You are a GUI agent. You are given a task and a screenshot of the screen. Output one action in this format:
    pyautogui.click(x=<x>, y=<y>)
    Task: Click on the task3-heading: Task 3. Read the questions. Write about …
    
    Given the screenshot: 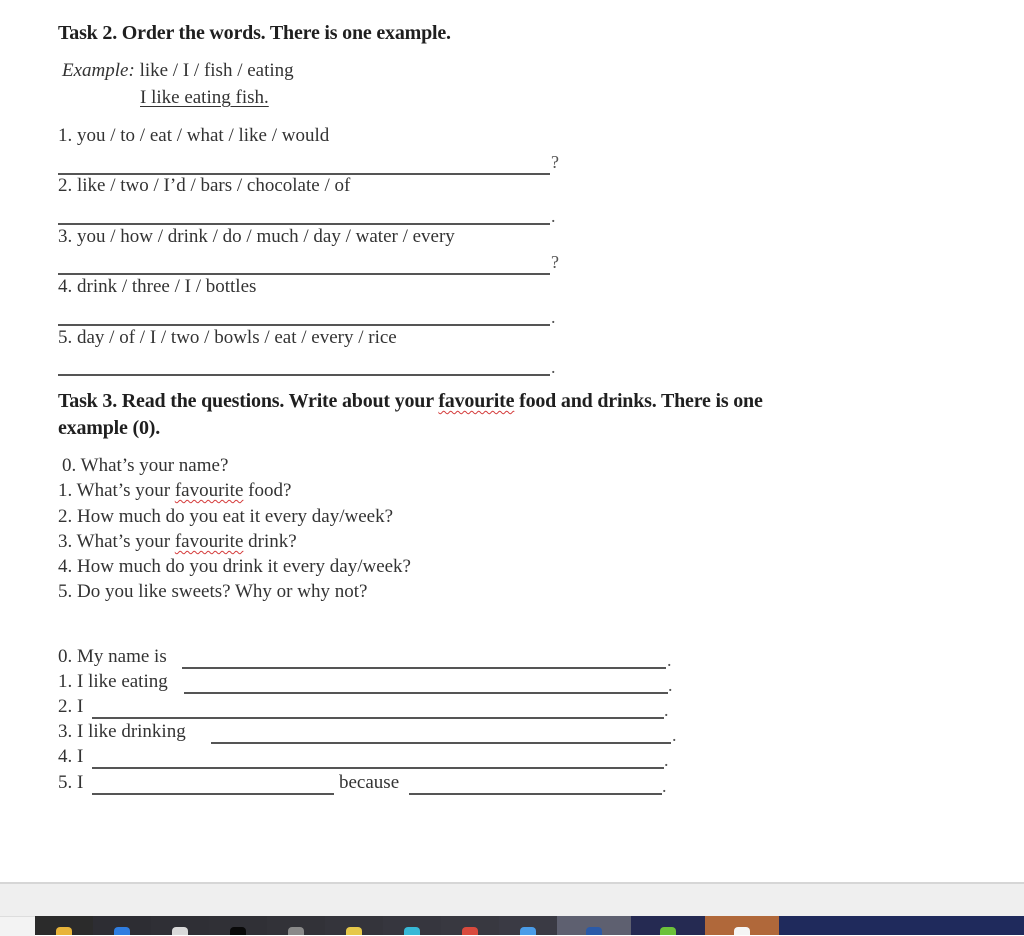 What is the action you would take?
    pyautogui.click(x=410, y=401)
    